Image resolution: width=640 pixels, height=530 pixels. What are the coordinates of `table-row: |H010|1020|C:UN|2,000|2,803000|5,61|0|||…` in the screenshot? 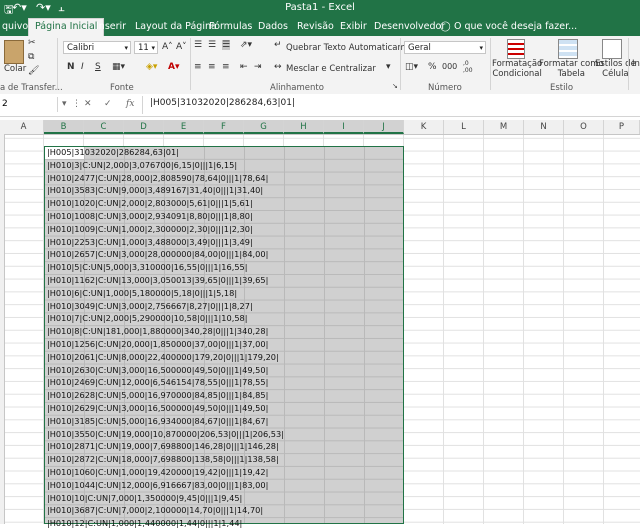 It's located at (165, 203).